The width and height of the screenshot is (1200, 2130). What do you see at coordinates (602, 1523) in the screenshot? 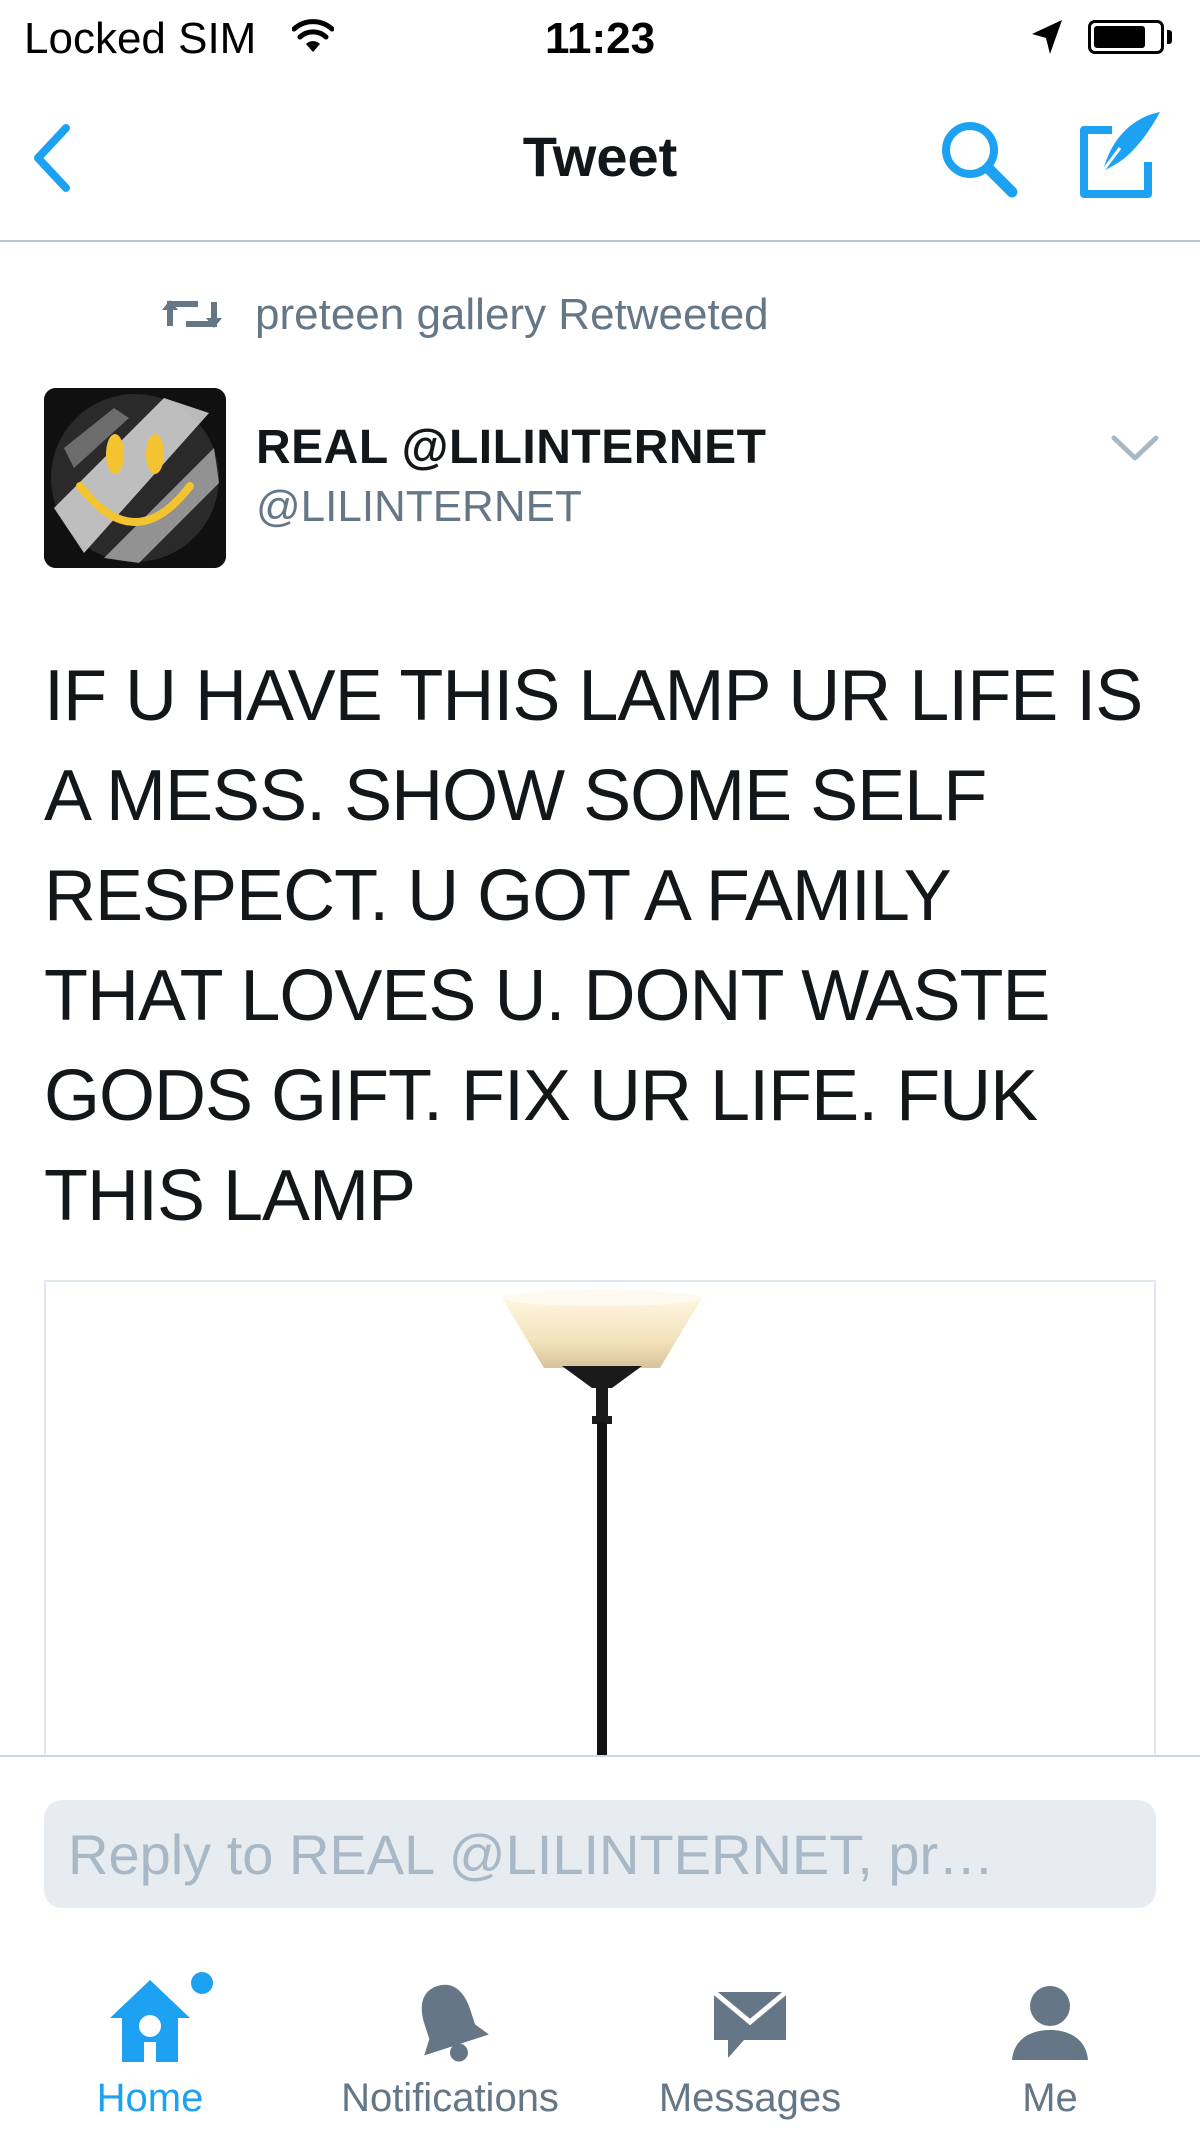
I see `floor-lamp-image` at bounding box center [602, 1523].